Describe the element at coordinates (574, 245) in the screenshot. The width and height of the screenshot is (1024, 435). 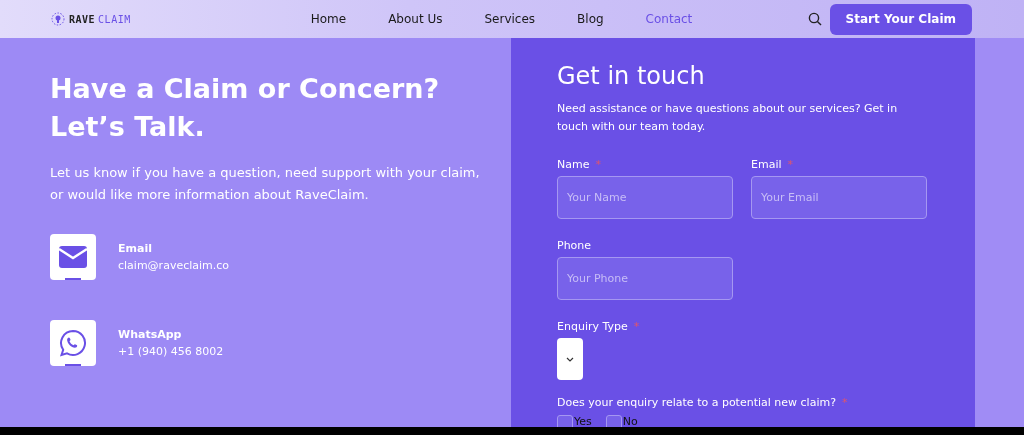
I see `field-label: Phone` at that location.